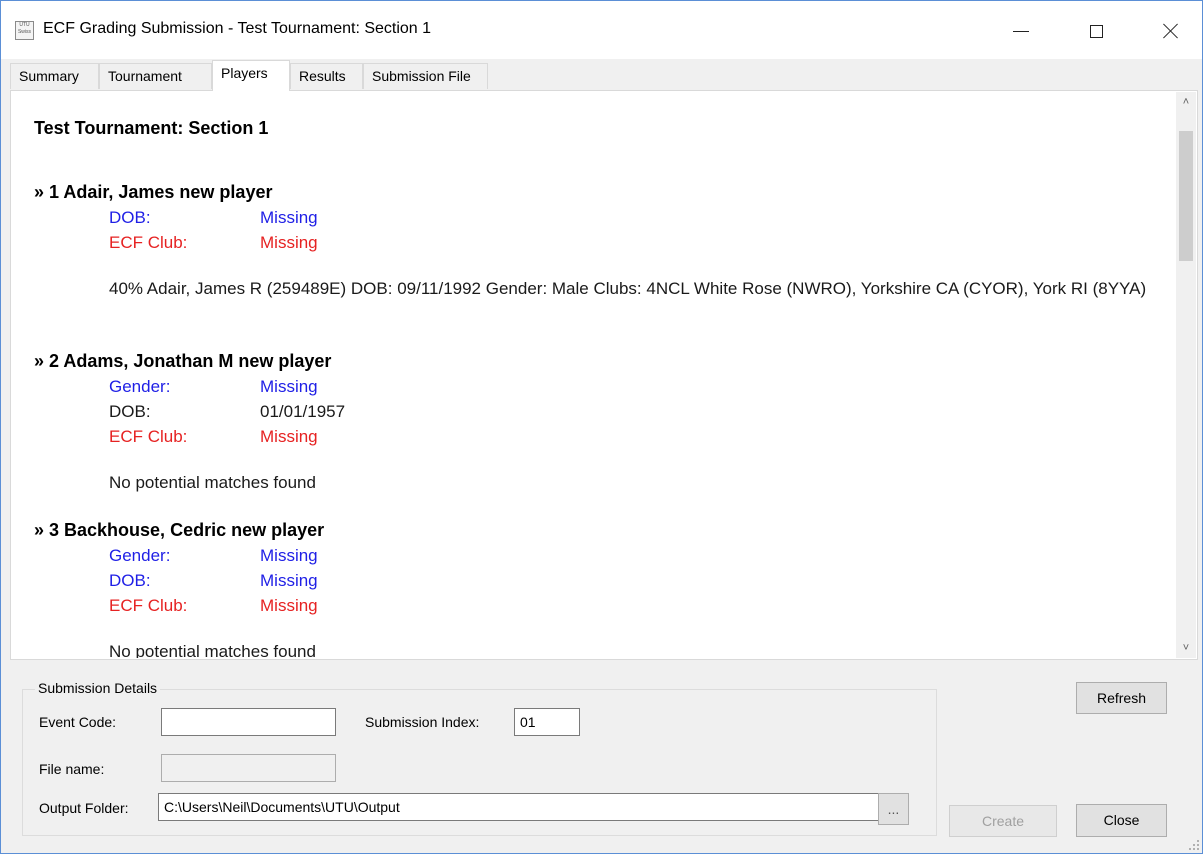  Describe the element at coordinates (151, 128) in the screenshot. I see `report-title: Test Tournament: Section 1` at that location.